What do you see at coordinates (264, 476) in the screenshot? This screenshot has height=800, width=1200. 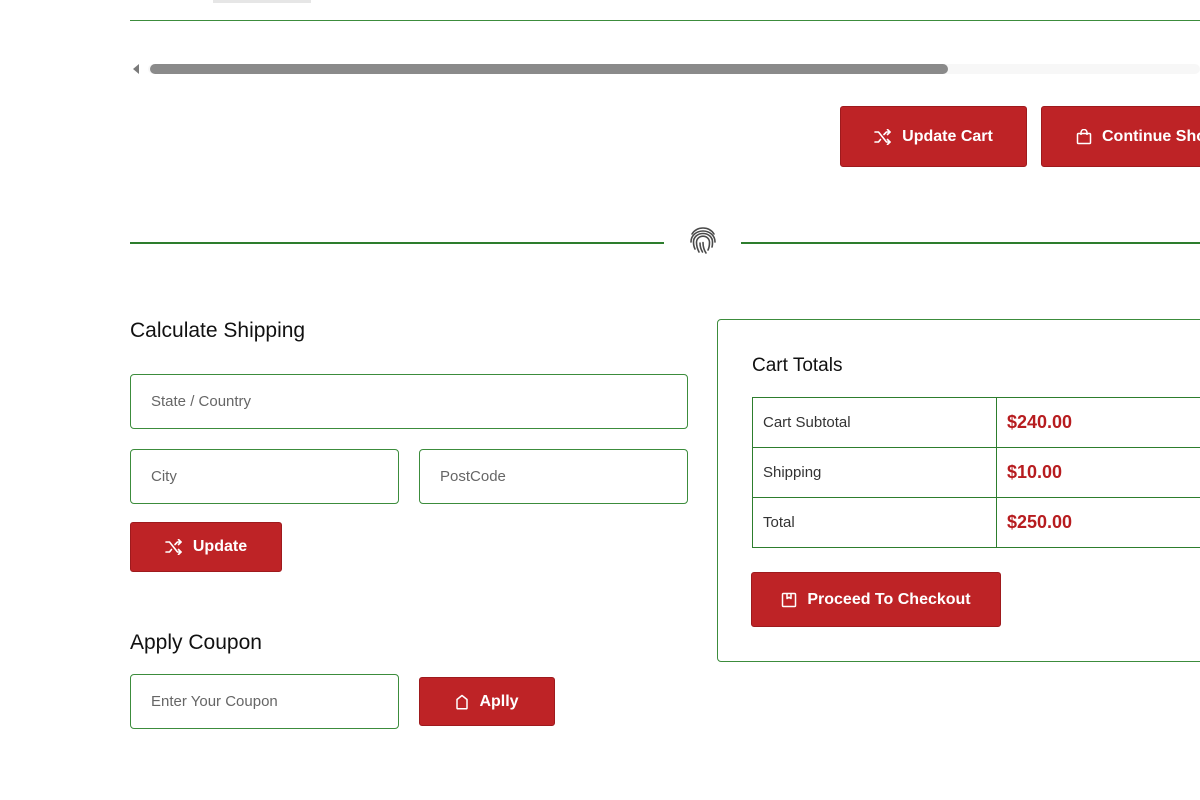 I see `city-input` at bounding box center [264, 476].